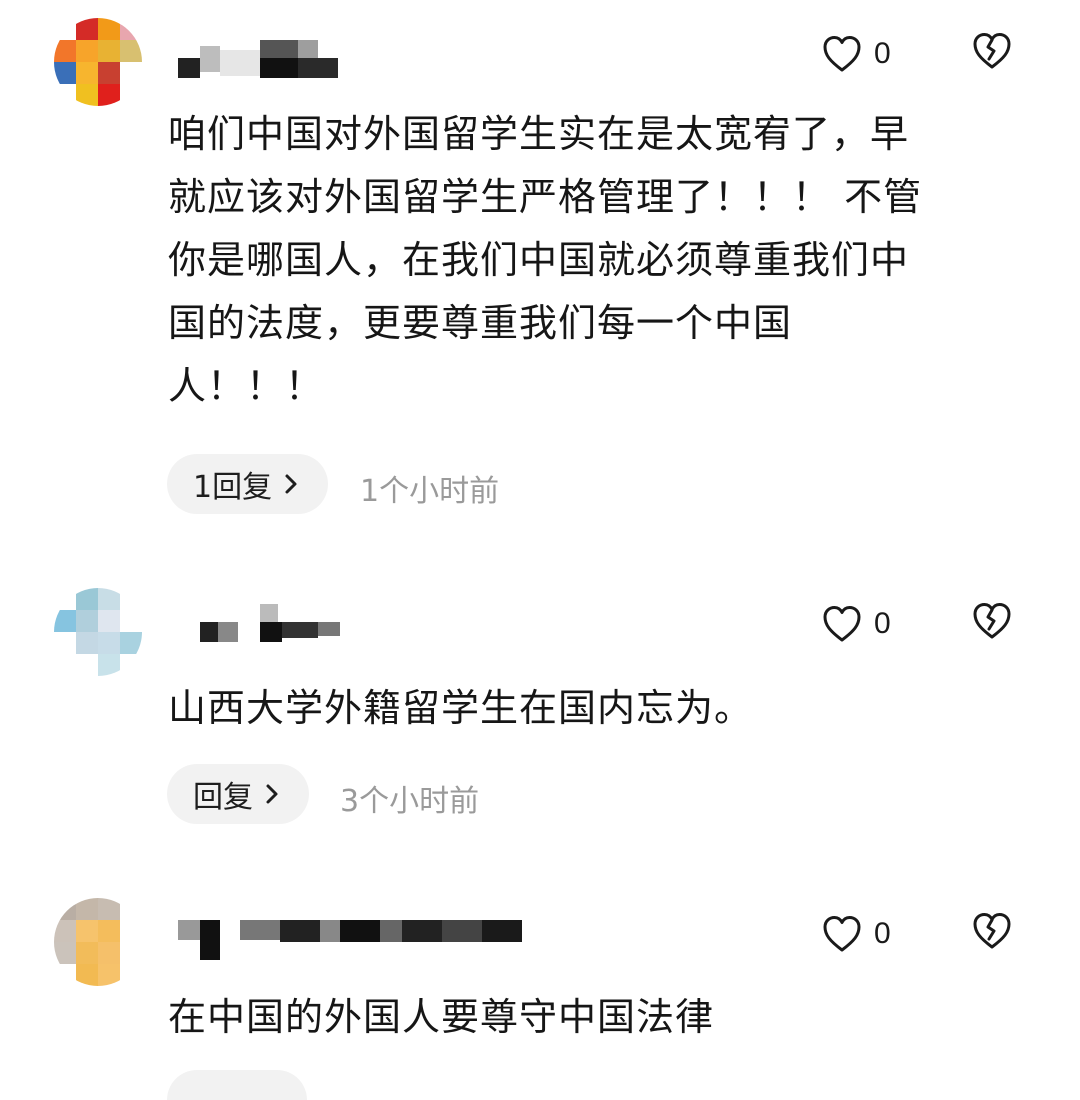  What do you see at coordinates (223, 797) in the screenshot?
I see `reply-label: 回复` at bounding box center [223, 797].